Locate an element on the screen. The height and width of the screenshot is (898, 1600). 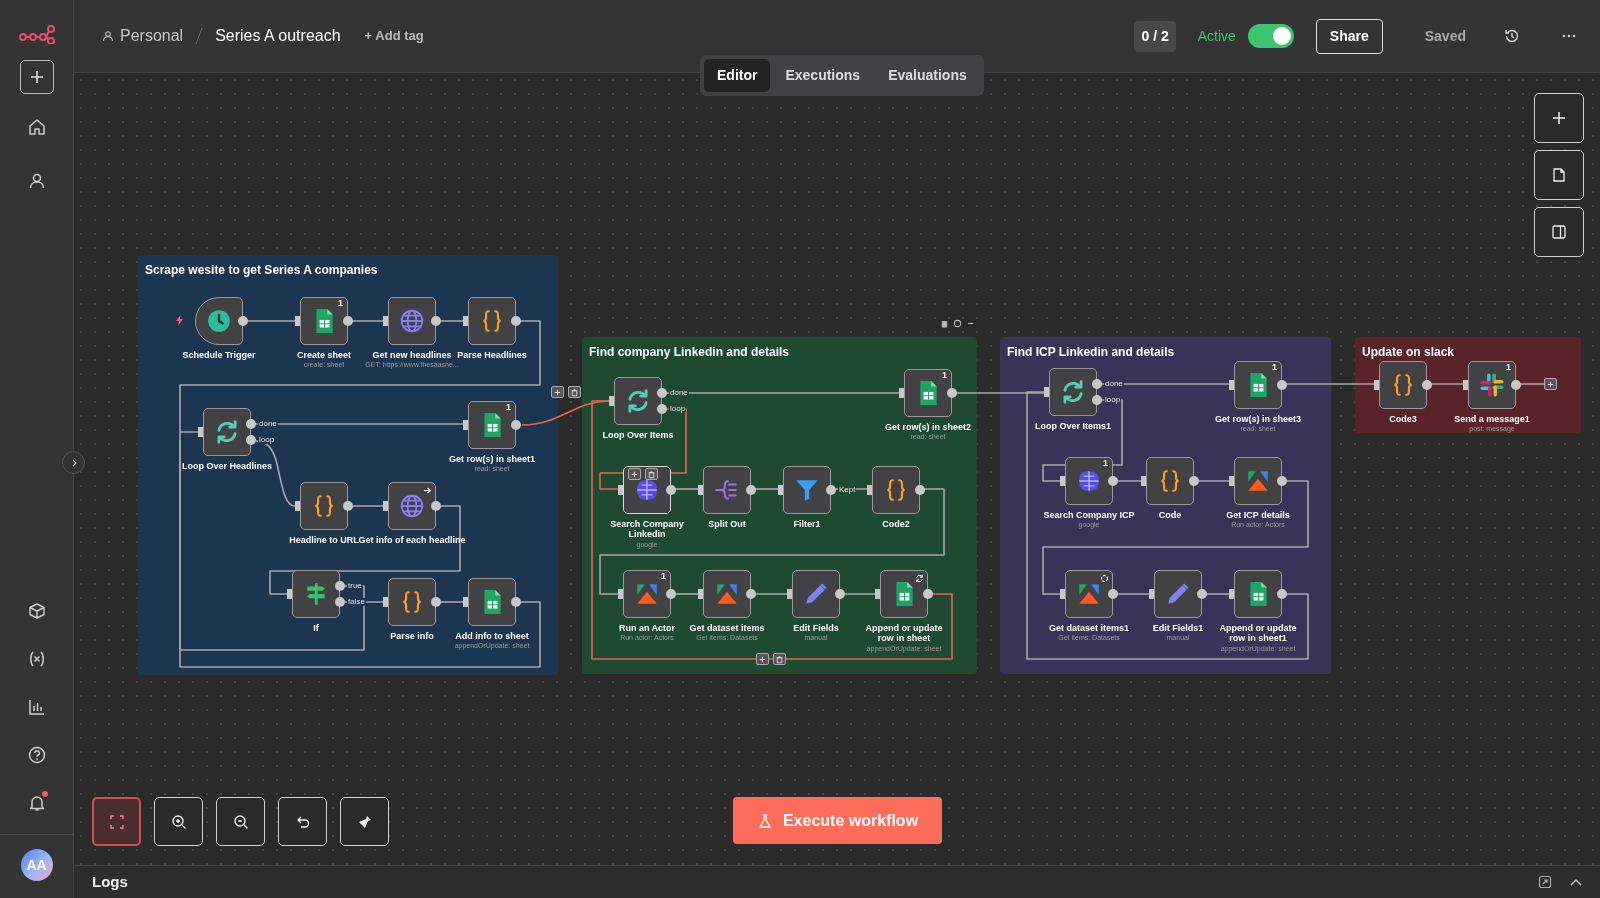
cube-icon is located at coordinates (36, 611).